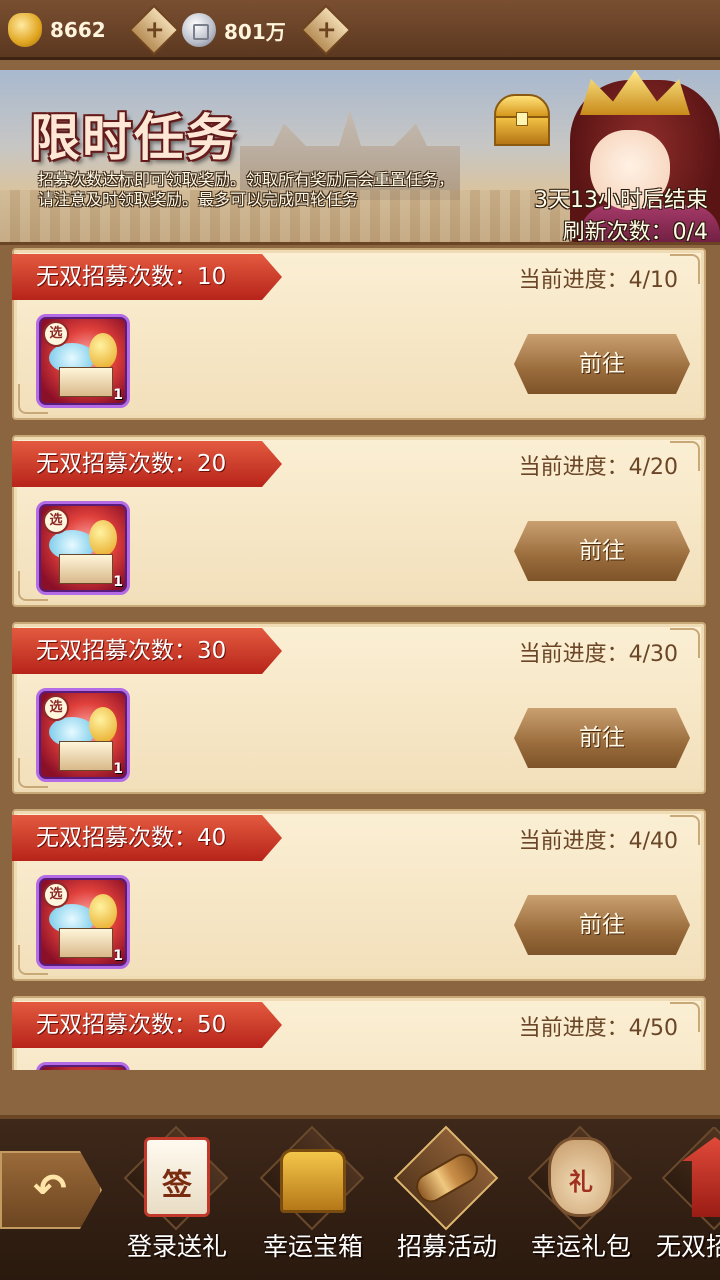 Image resolution: width=720 pixels, height=1280 pixels. Describe the element at coordinates (134, 138) in the screenshot. I see `event-title: 限时任务` at that location.